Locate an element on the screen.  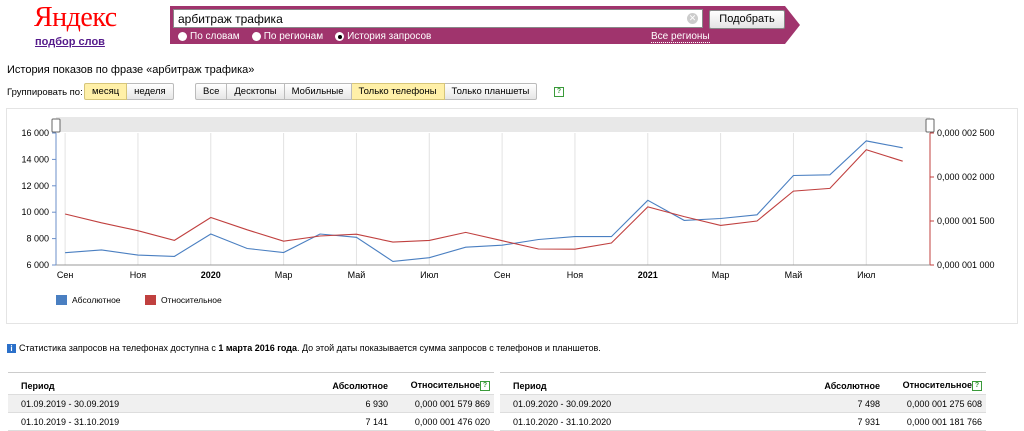
range-navigator is located at coordinates (493, 124).